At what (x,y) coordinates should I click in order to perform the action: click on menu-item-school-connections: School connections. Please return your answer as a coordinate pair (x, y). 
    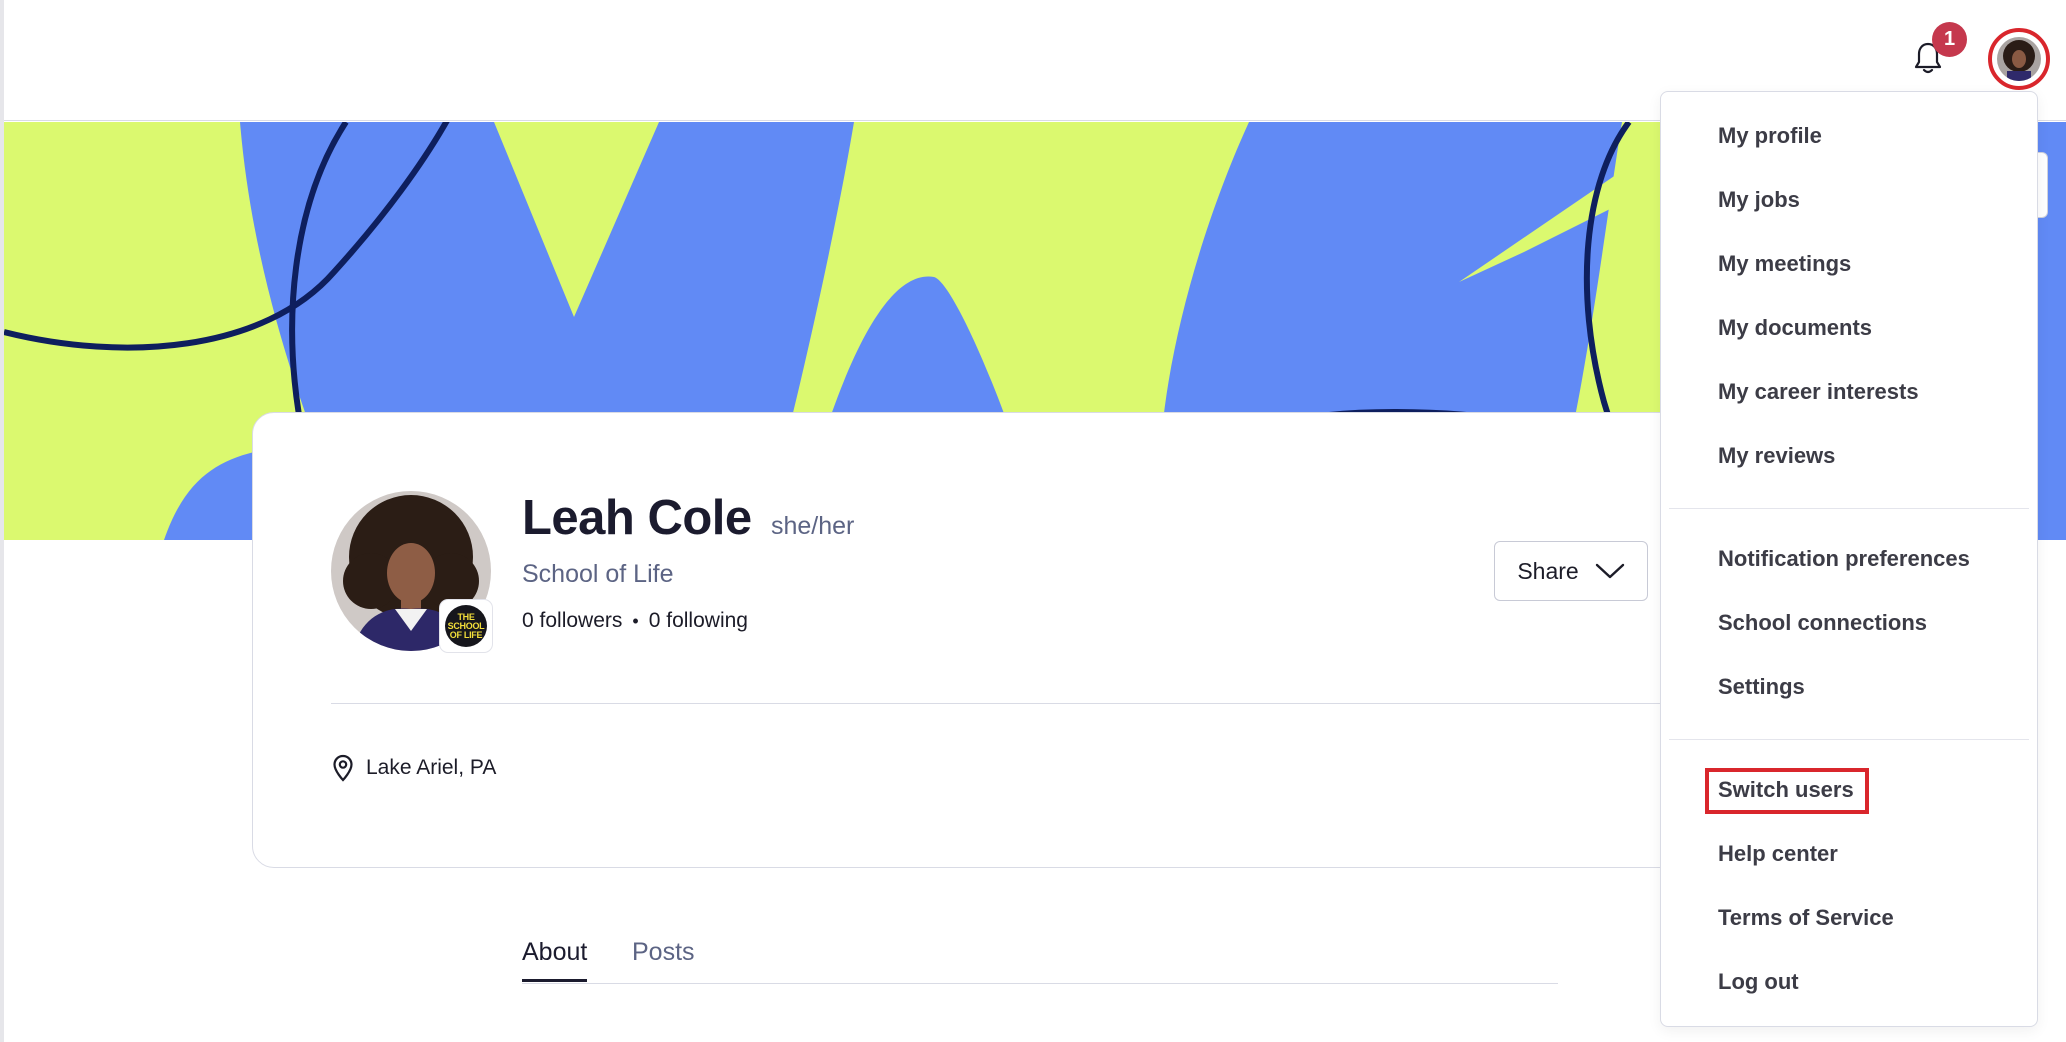
    Looking at the image, I should click on (1822, 623).